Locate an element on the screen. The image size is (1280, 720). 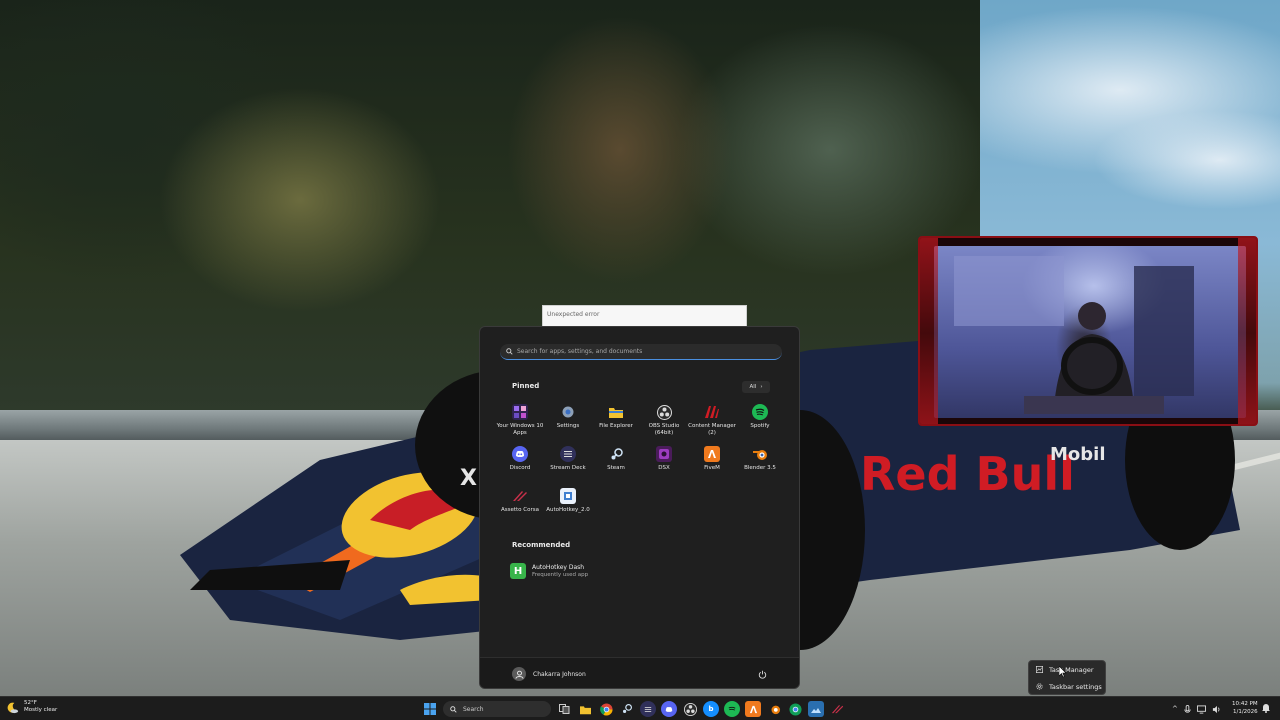
svg-text: Mobil is located at coordinates (1078, 454).